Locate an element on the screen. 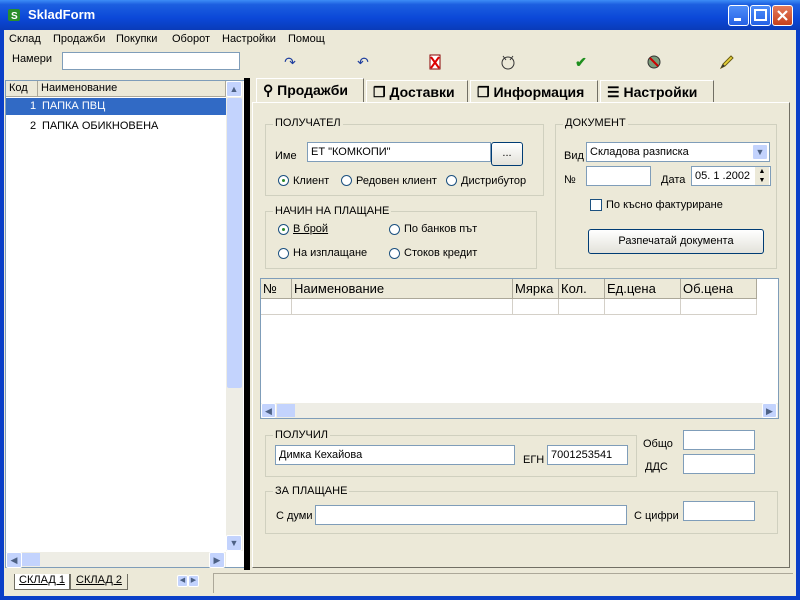  amount-in-words-field is located at coordinates (471, 515).